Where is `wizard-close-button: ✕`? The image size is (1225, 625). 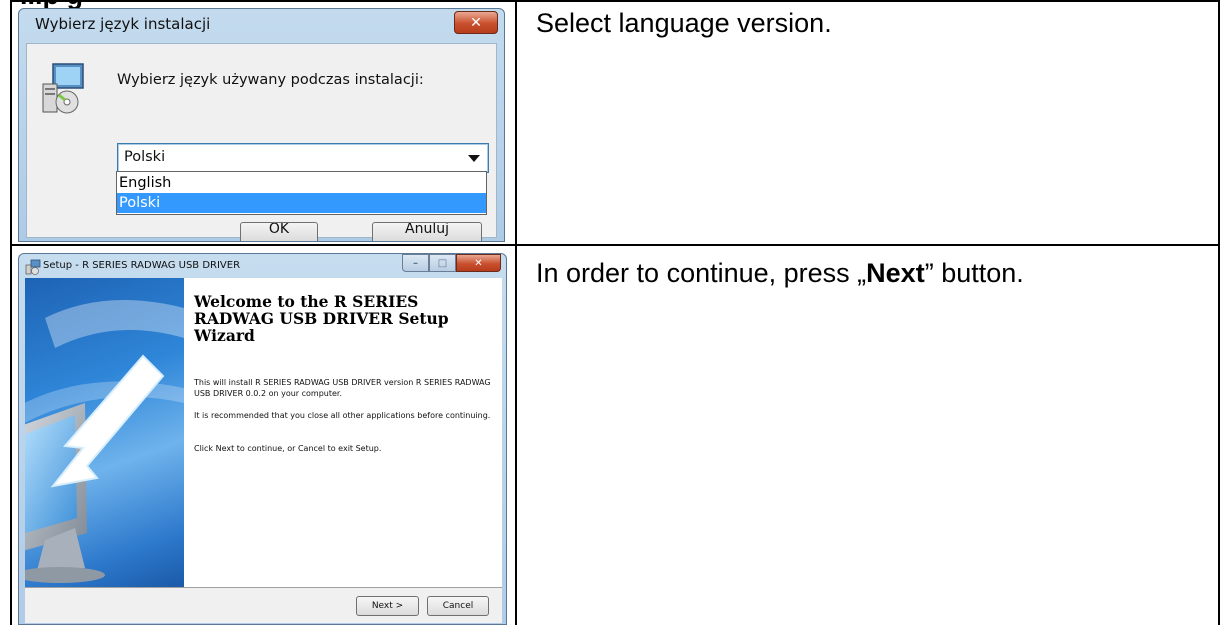 wizard-close-button: ✕ is located at coordinates (478, 263).